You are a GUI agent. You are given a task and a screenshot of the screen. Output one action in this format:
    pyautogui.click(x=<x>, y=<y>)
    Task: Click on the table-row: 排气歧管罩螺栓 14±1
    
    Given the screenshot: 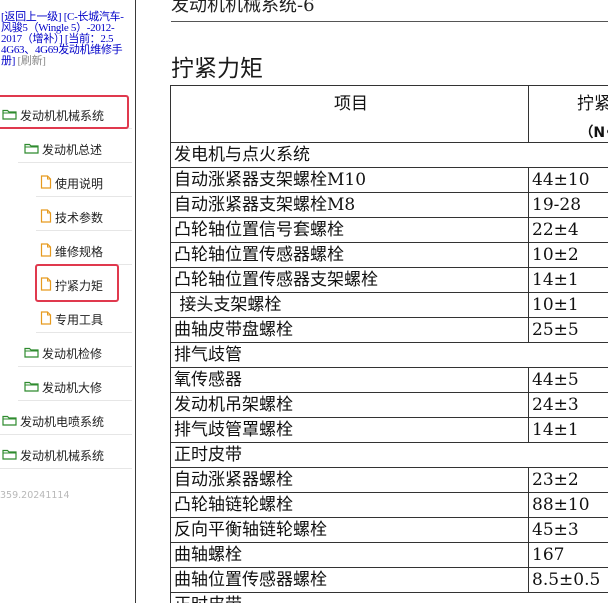 What is the action you would take?
    pyautogui.click(x=389, y=430)
    